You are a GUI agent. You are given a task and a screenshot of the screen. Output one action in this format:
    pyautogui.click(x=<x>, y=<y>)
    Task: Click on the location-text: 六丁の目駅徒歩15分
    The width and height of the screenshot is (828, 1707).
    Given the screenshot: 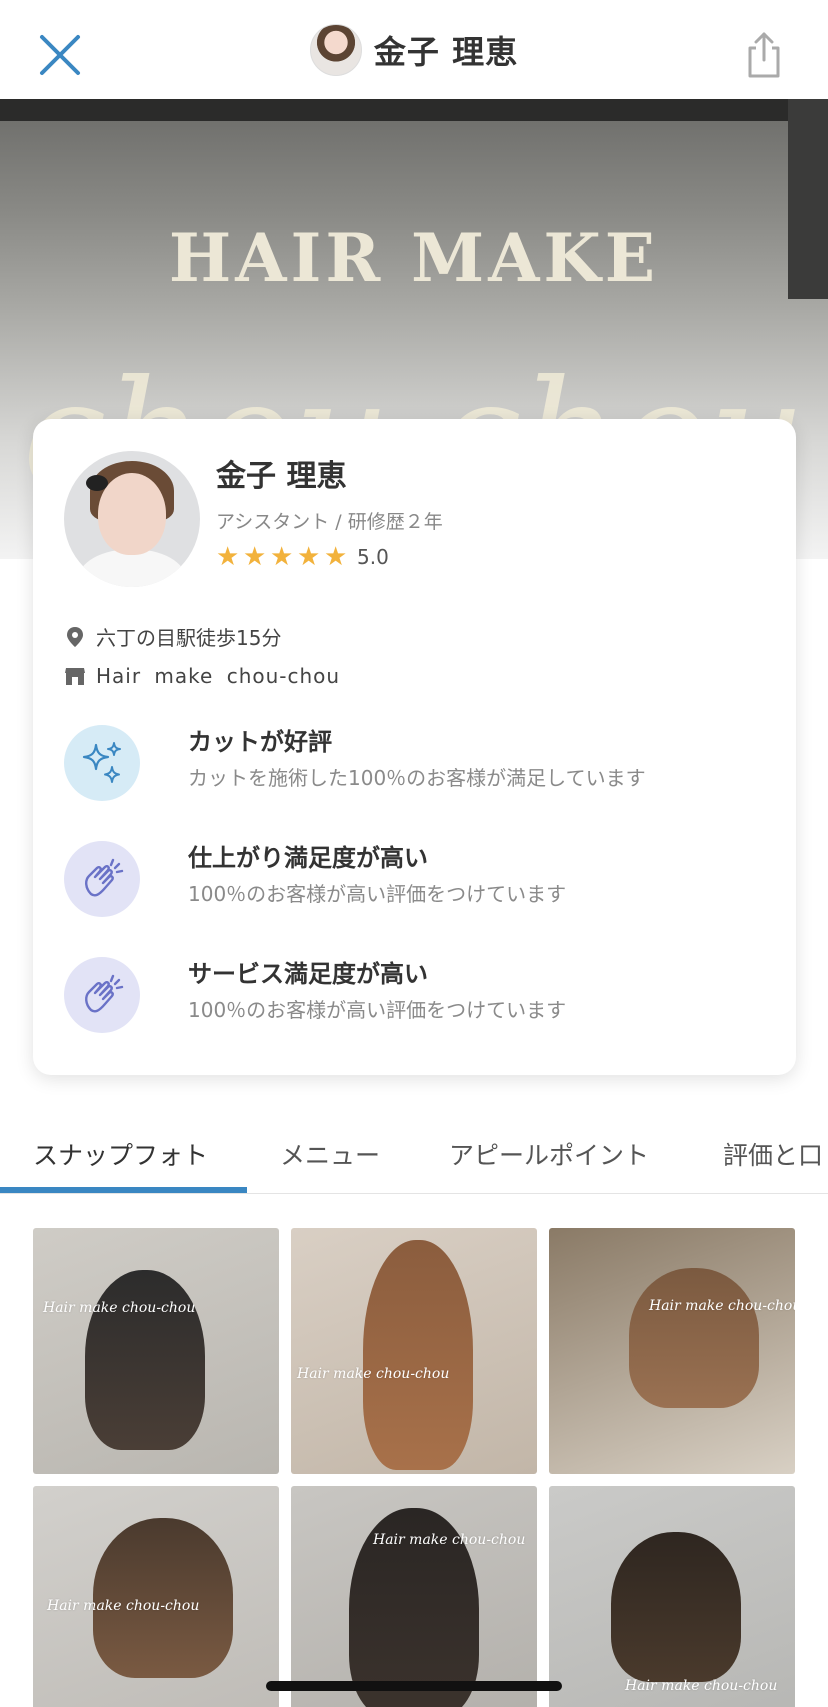 What is the action you would take?
    pyautogui.click(x=189, y=638)
    